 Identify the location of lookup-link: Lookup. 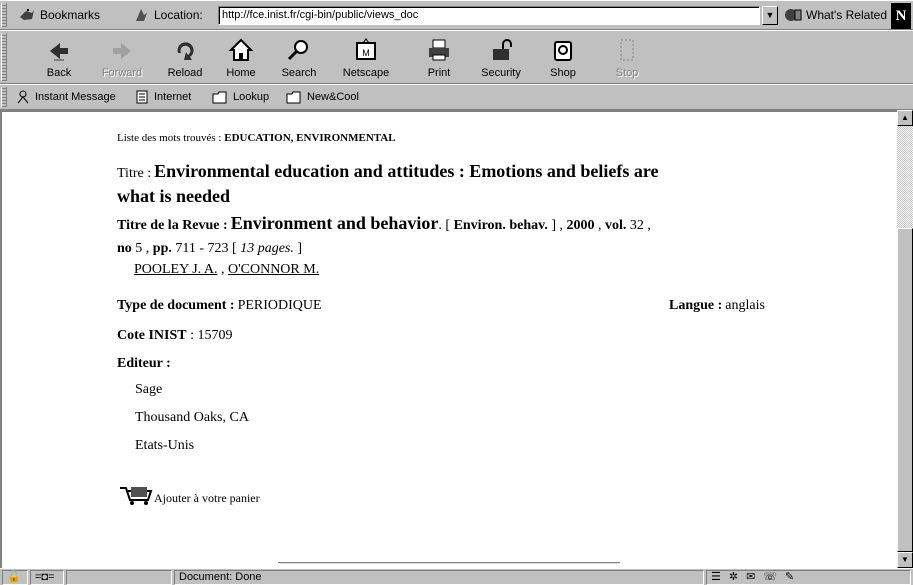
(240, 97).